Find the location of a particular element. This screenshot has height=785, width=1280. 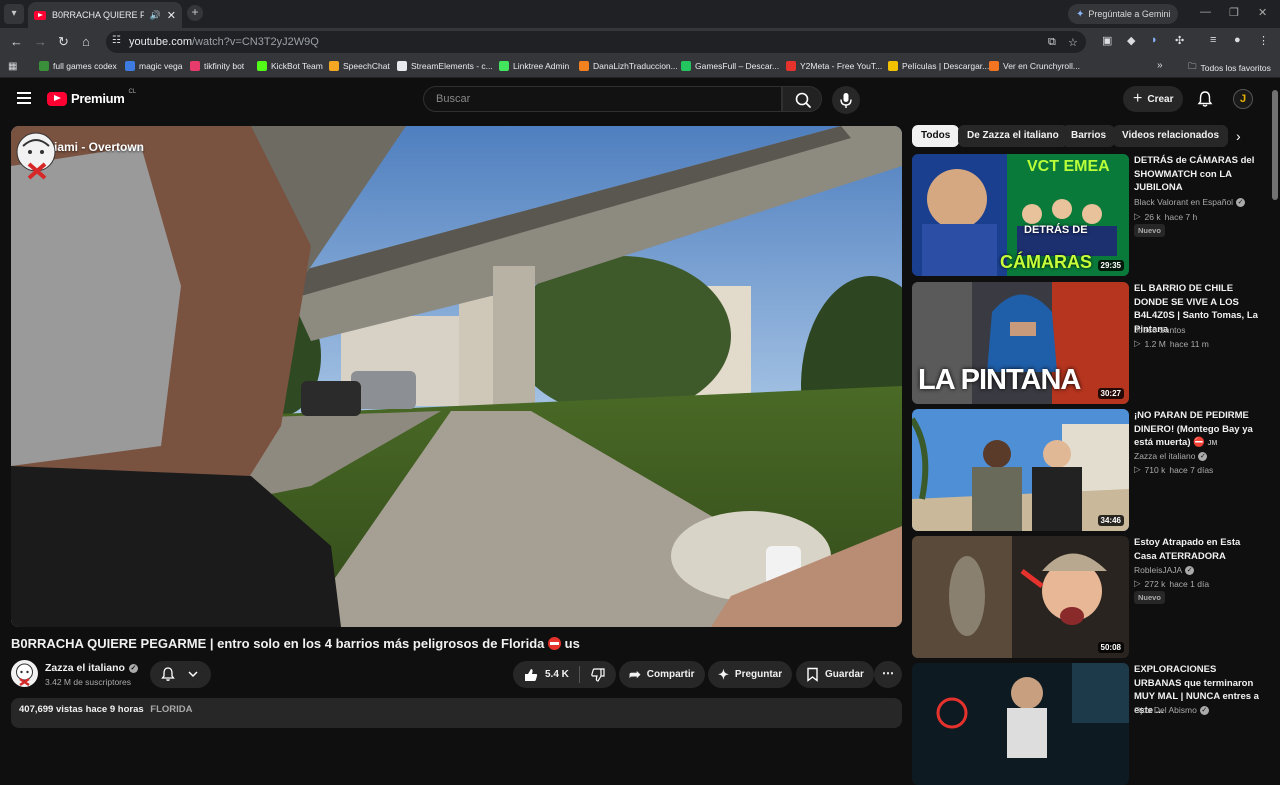

ask-button: ✦ Preguntar is located at coordinates (750, 674).